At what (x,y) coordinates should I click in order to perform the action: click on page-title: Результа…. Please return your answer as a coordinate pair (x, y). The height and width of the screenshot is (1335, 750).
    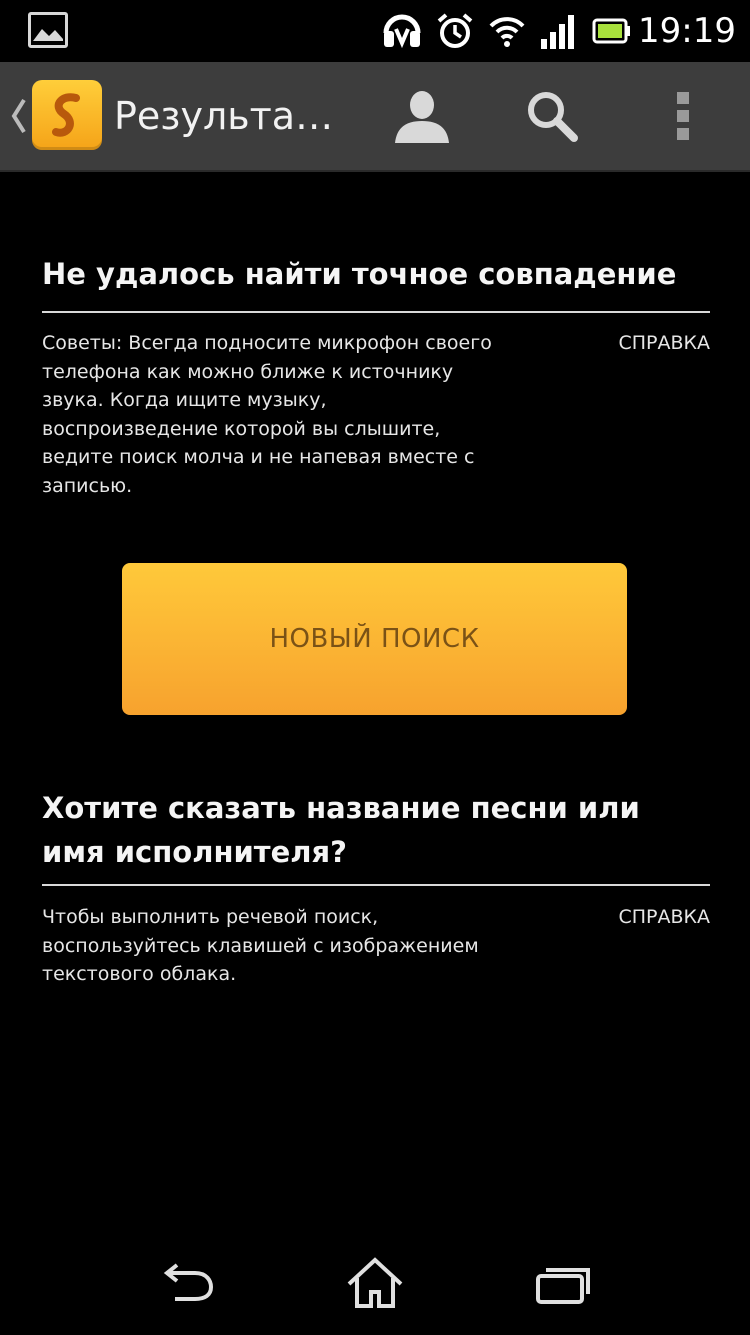
    Looking at the image, I should click on (224, 116).